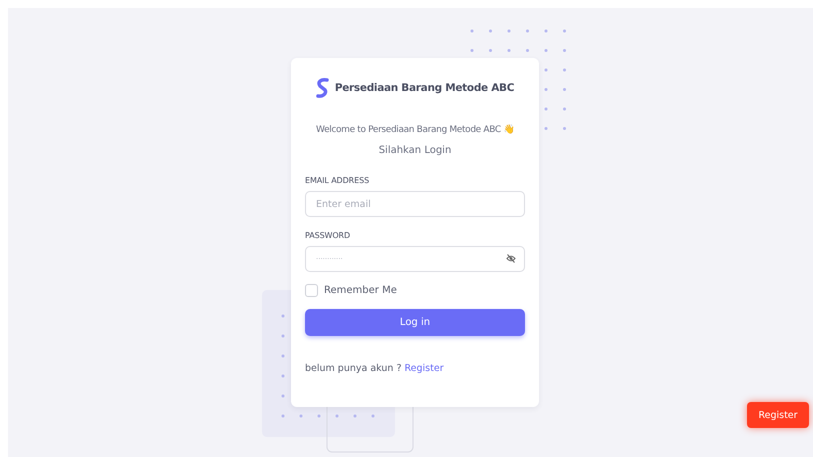  Describe the element at coordinates (337, 180) in the screenshot. I see `field-label: EMAIL ADDRESS` at that location.